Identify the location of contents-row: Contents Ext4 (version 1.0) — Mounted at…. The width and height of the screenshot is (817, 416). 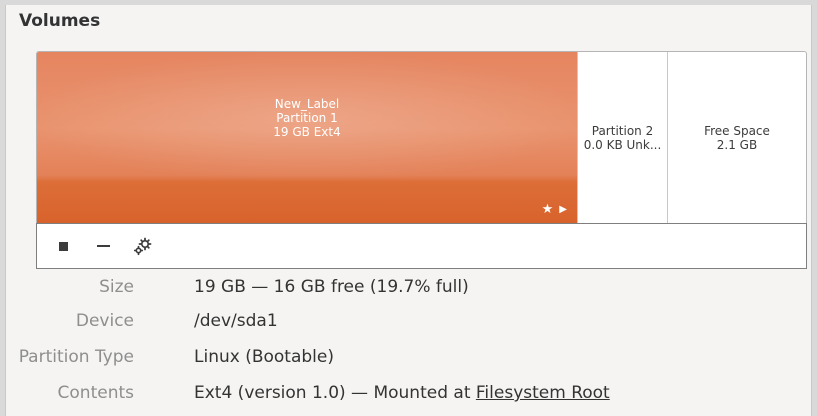
(386, 395).